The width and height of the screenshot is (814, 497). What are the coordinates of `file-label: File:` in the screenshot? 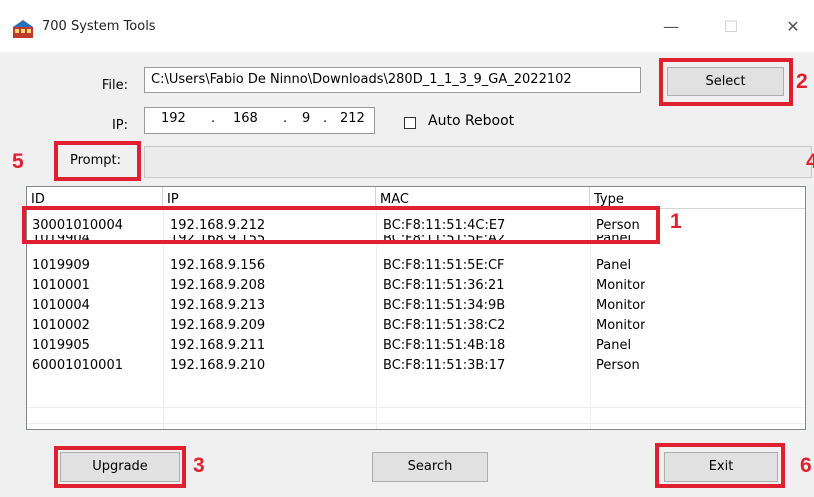 It's located at (114, 85).